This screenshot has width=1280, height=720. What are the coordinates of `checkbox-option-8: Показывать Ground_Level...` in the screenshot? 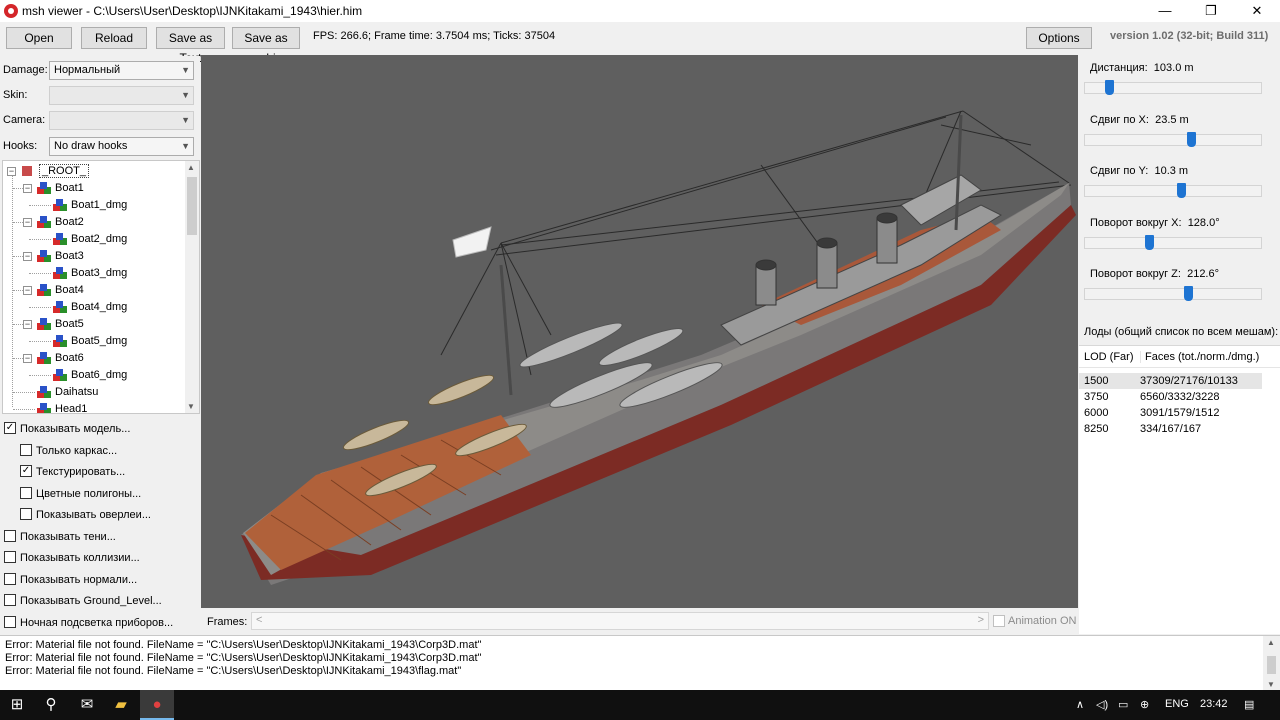 It's located at (83, 603).